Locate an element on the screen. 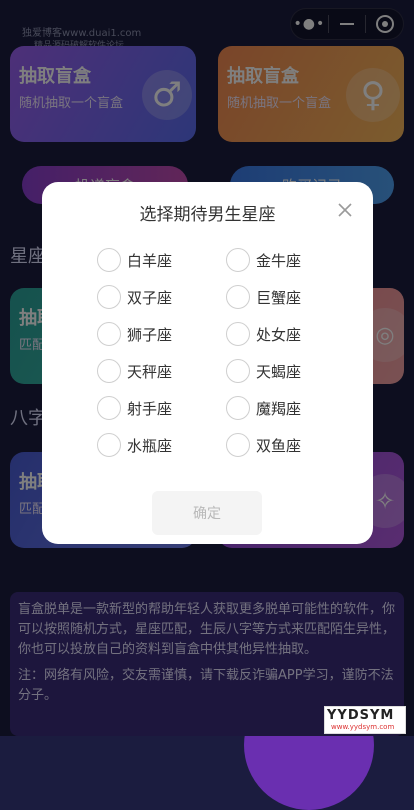 Image resolution: width=414 pixels, height=810 pixels. option-taurus: 金牛座 is located at coordinates (263, 260).